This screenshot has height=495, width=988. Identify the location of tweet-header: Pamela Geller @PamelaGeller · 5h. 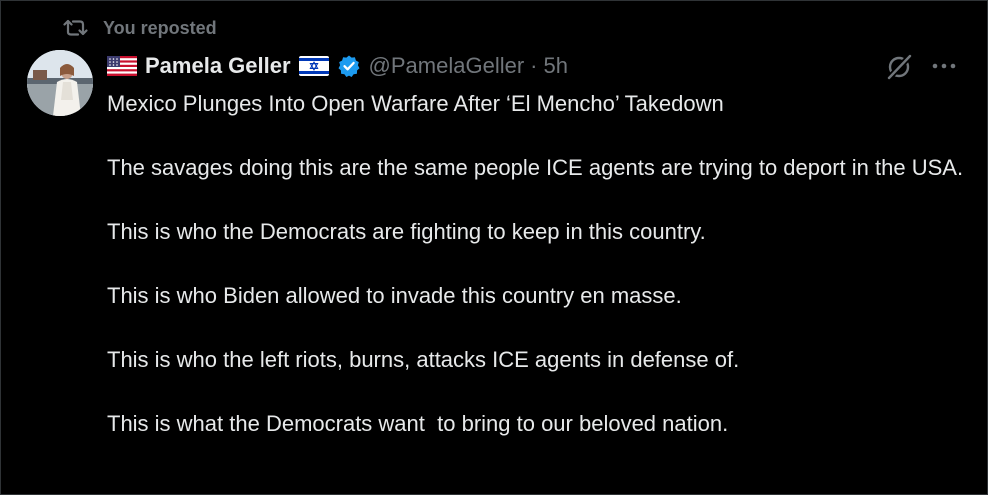
(337, 66).